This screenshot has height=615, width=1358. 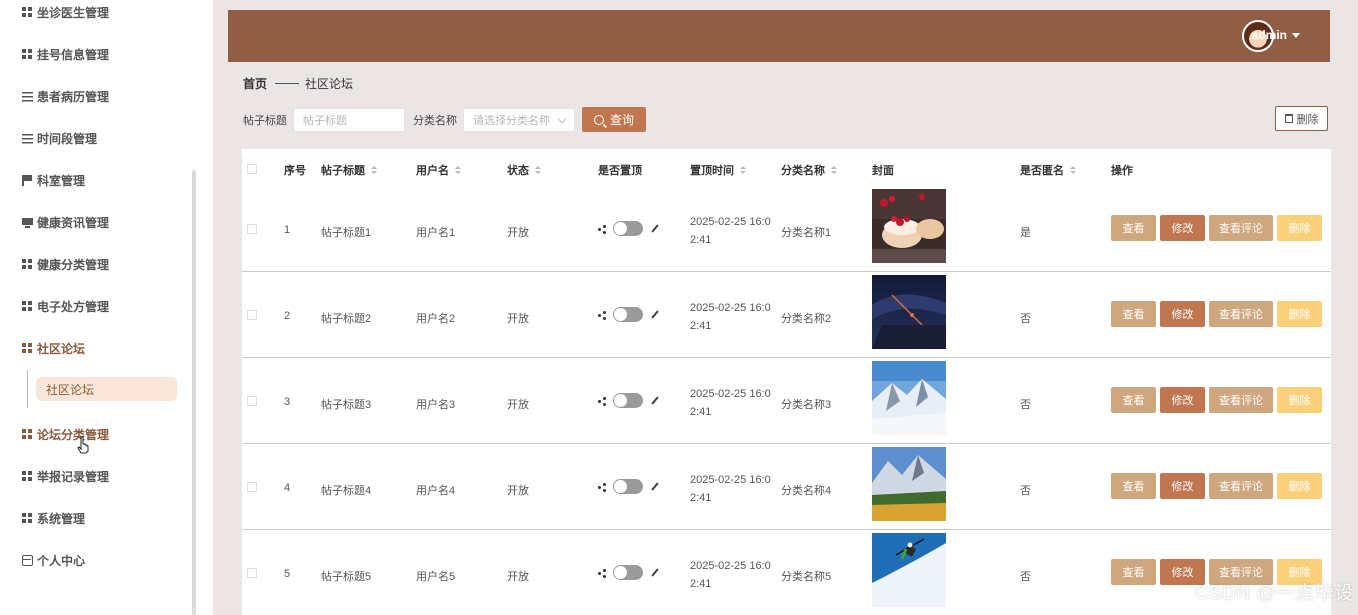 What do you see at coordinates (1276, 35) in the screenshot?
I see `user-menu: admin` at bounding box center [1276, 35].